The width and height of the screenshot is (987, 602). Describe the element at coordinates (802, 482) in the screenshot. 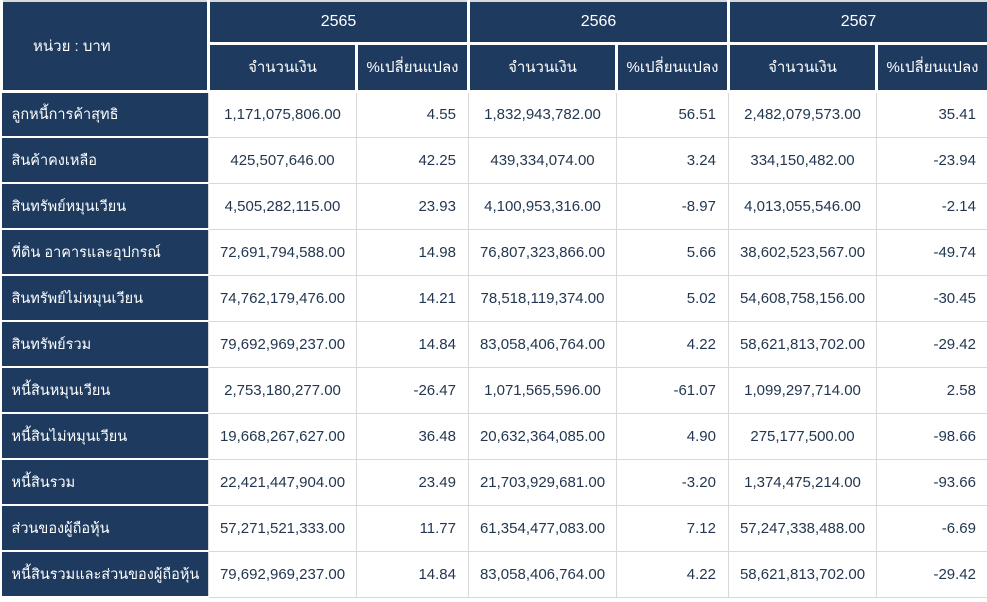

I see `amount-cell: 1,374,475,214.00` at that location.